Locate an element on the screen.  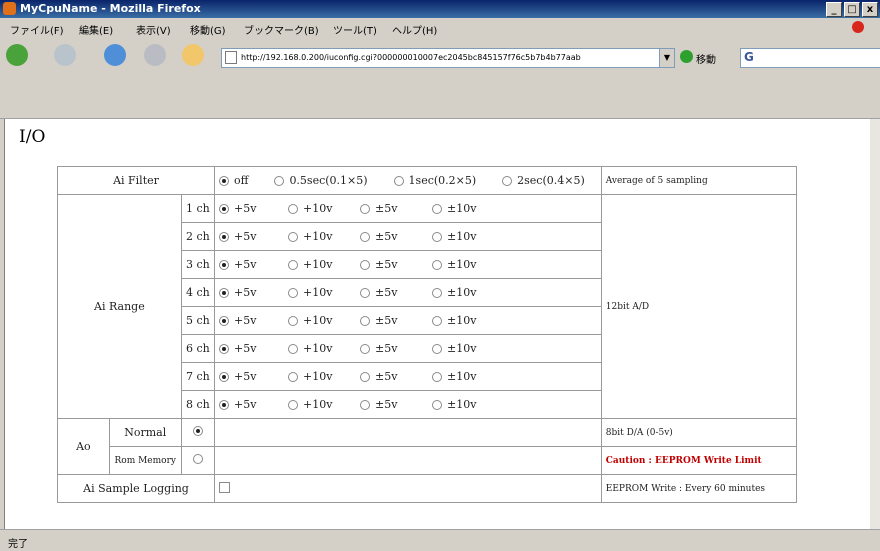
channel-label: 5 ch is located at coordinates (198, 320).